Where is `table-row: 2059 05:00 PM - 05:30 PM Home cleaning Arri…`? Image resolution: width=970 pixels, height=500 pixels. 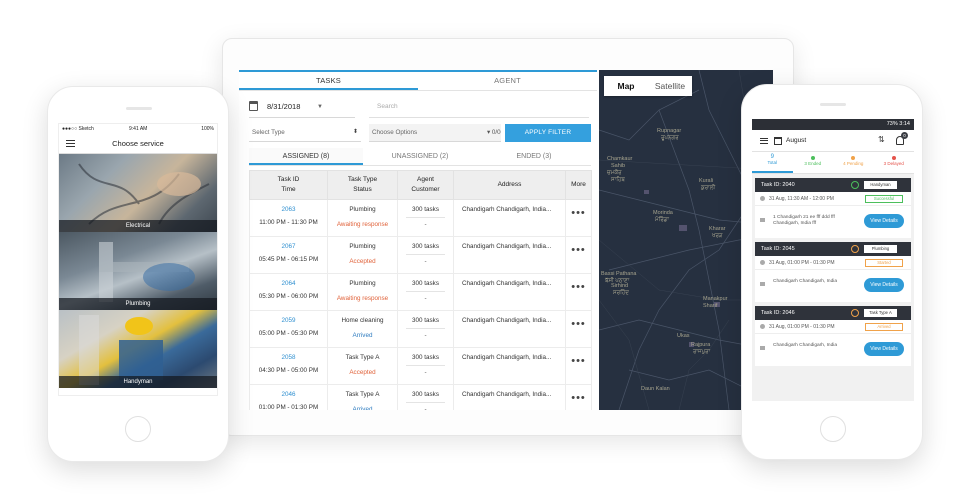 table-row: 2059 05:00 PM - 05:30 PM Home cleaning Arri… is located at coordinates (420, 329).